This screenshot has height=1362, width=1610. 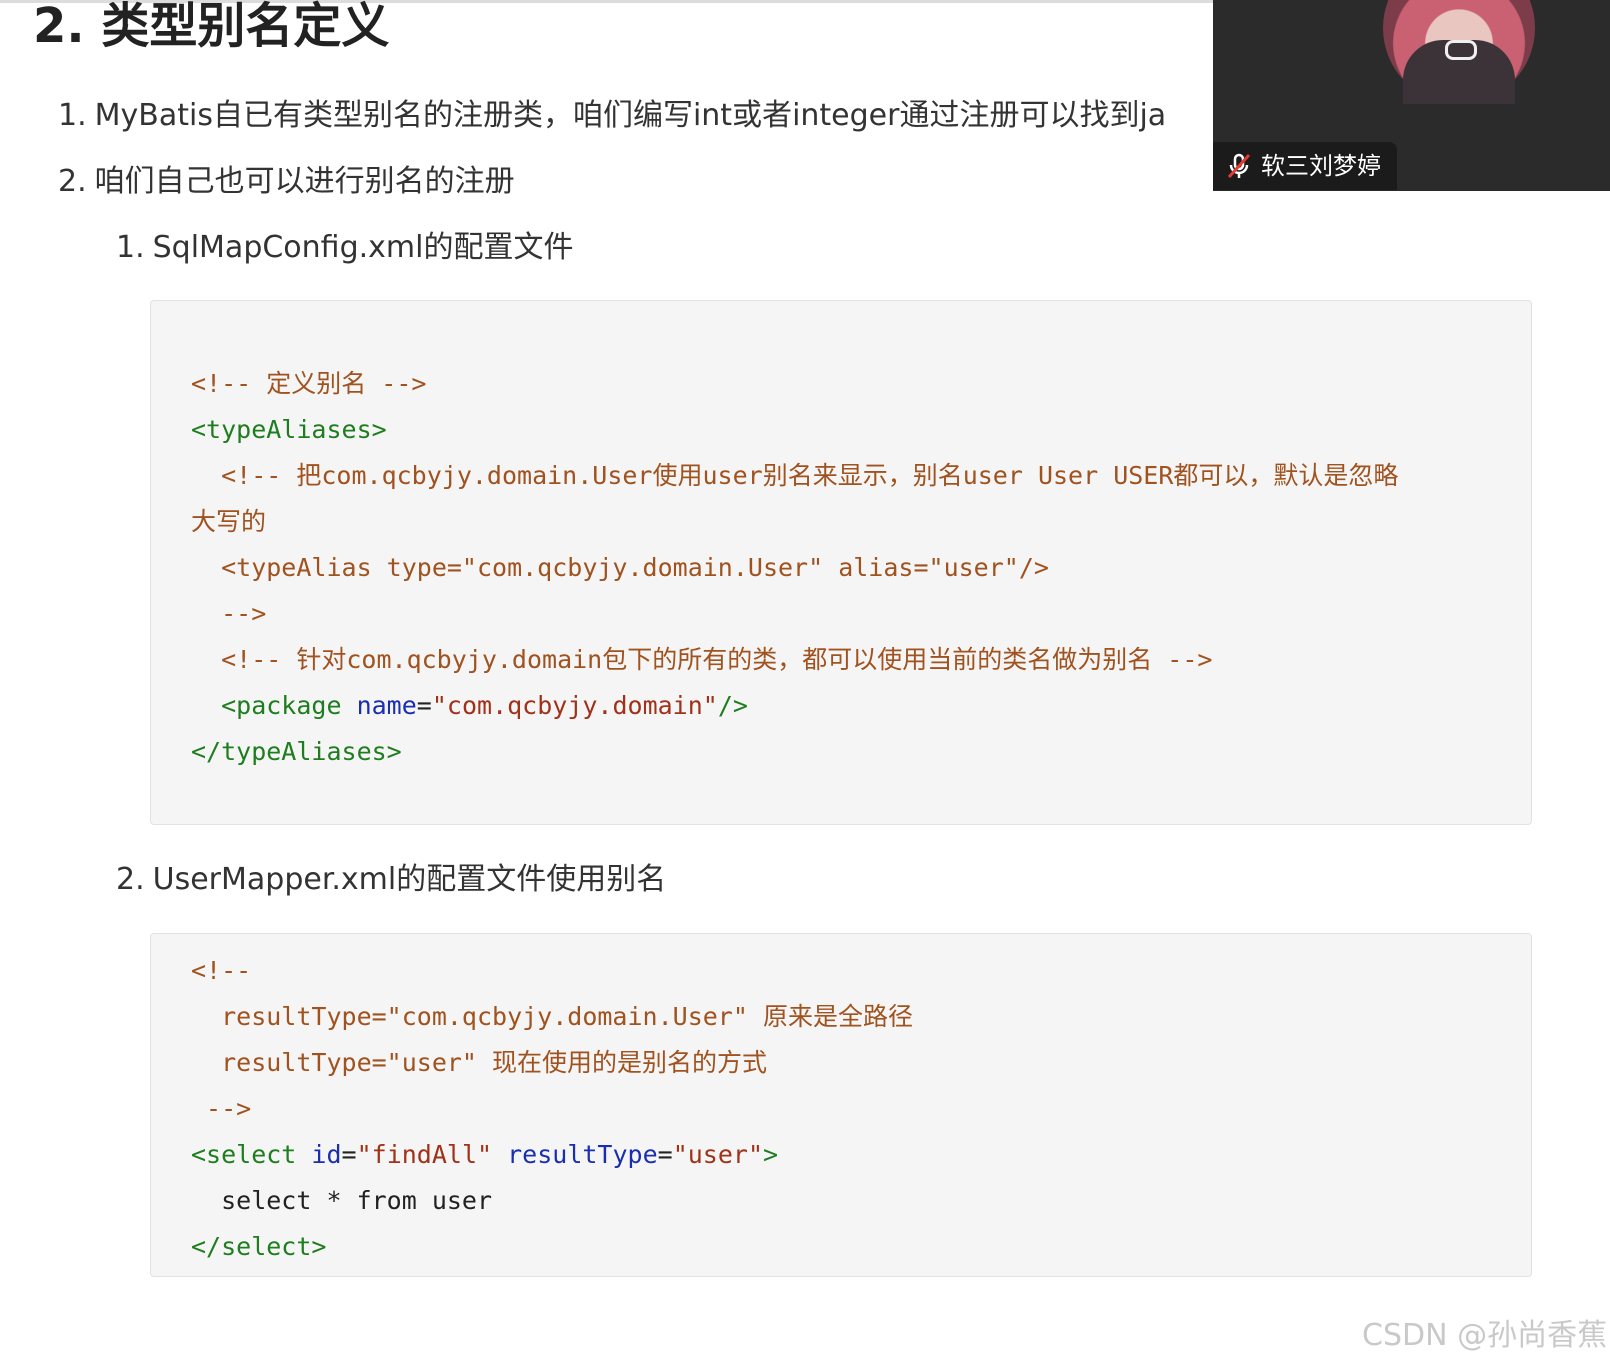 What do you see at coordinates (574, 705) in the screenshot?
I see `code-string: "com.qcbyjy.domain"` at bounding box center [574, 705].